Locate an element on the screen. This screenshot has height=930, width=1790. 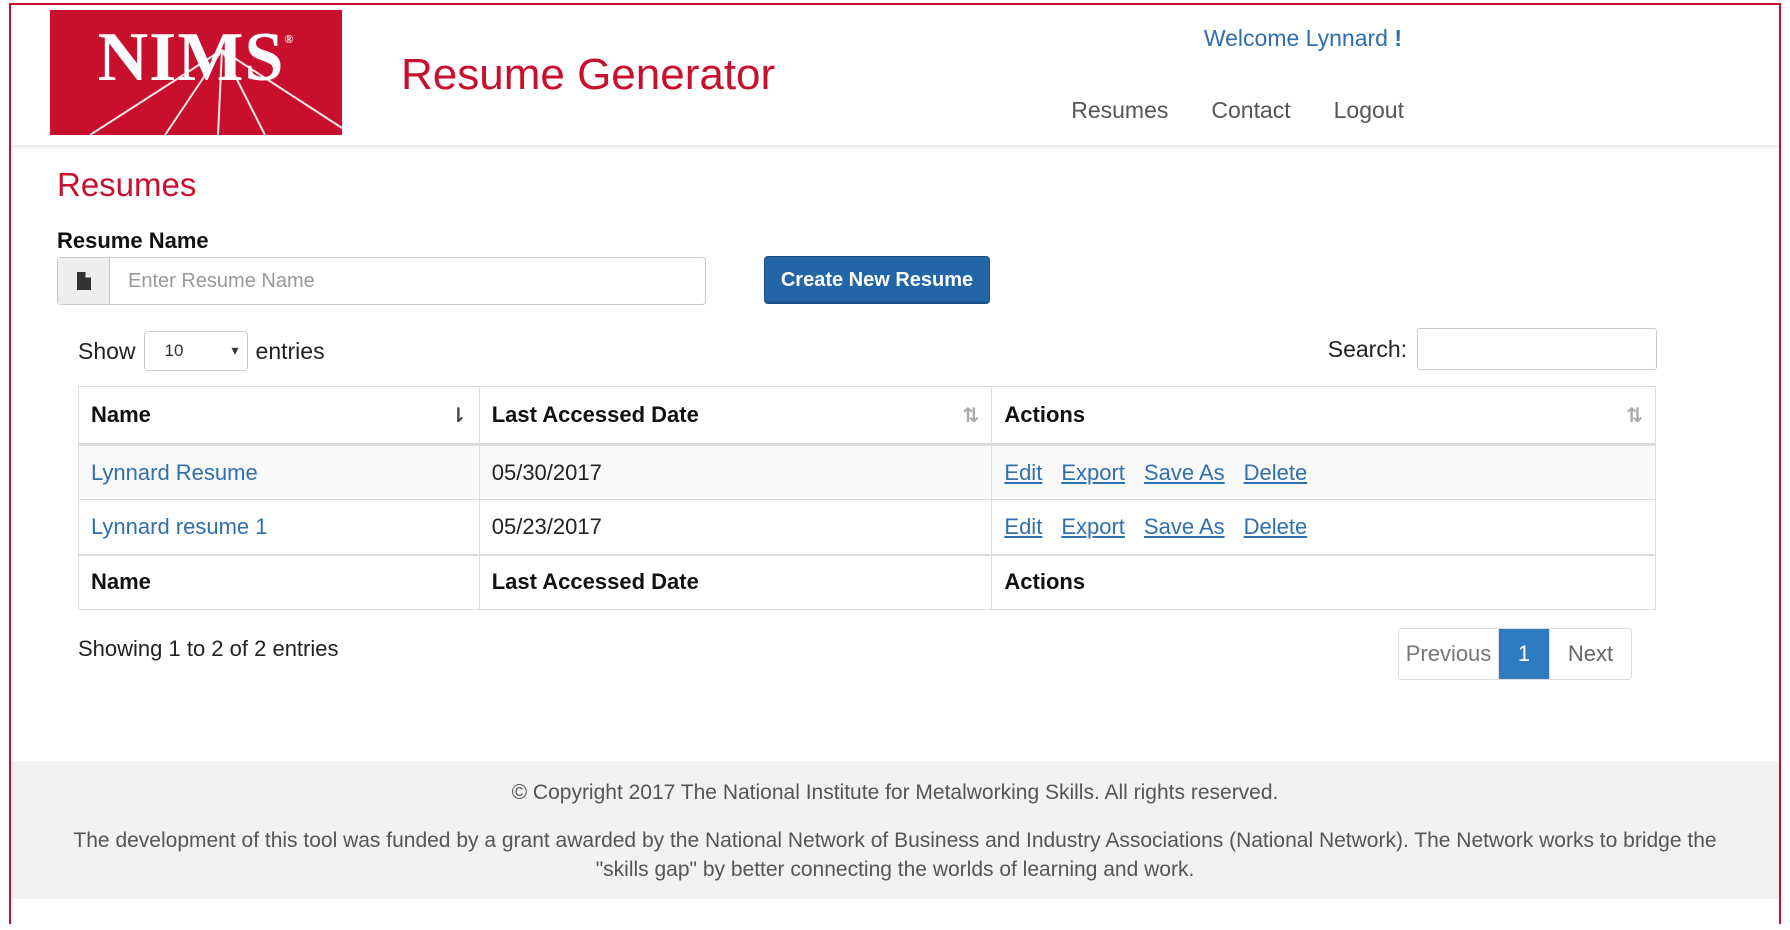
app-title: Resume Generator is located at coordinates (588, 74).